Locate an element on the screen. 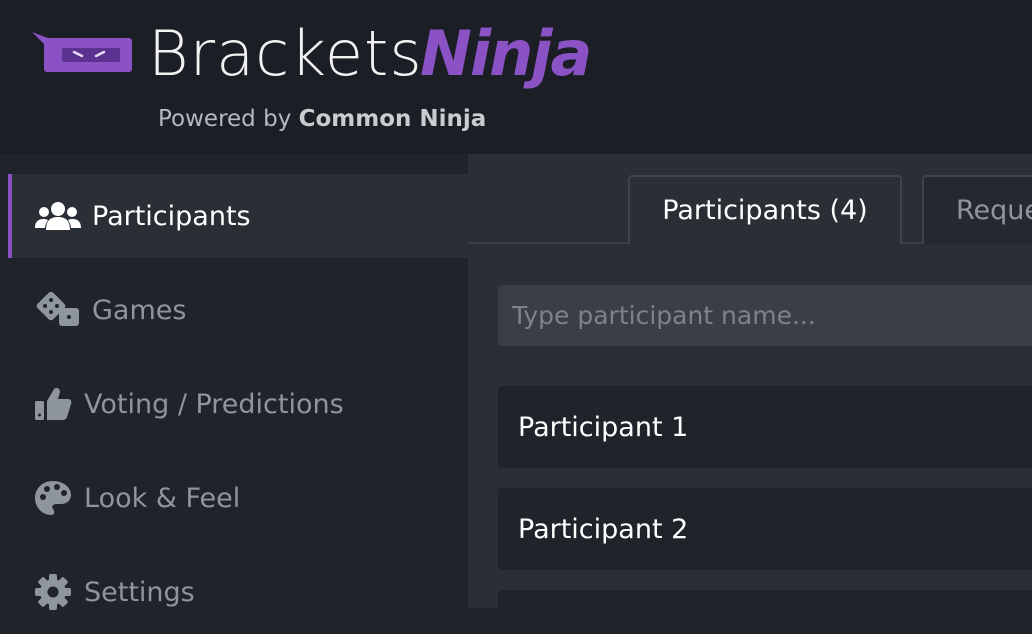  sidebar-item-settings: Settings is located at coordinates (238, 592).